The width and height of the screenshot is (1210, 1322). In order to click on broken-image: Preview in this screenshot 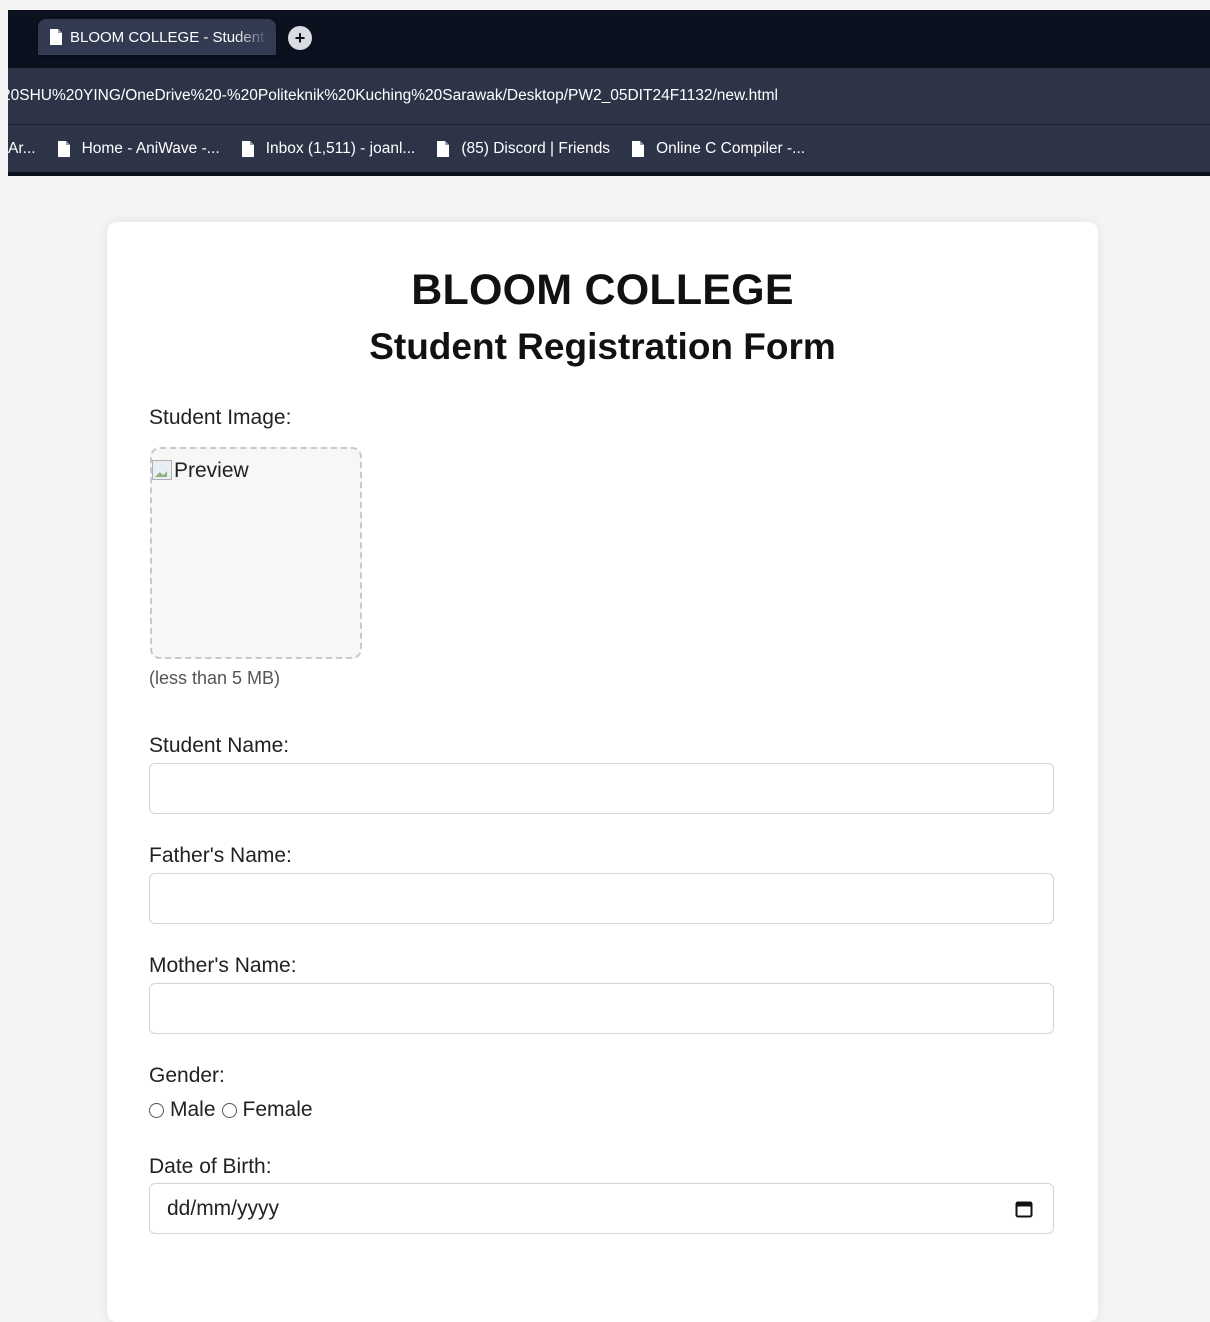, I will do `click(200, 471)`.